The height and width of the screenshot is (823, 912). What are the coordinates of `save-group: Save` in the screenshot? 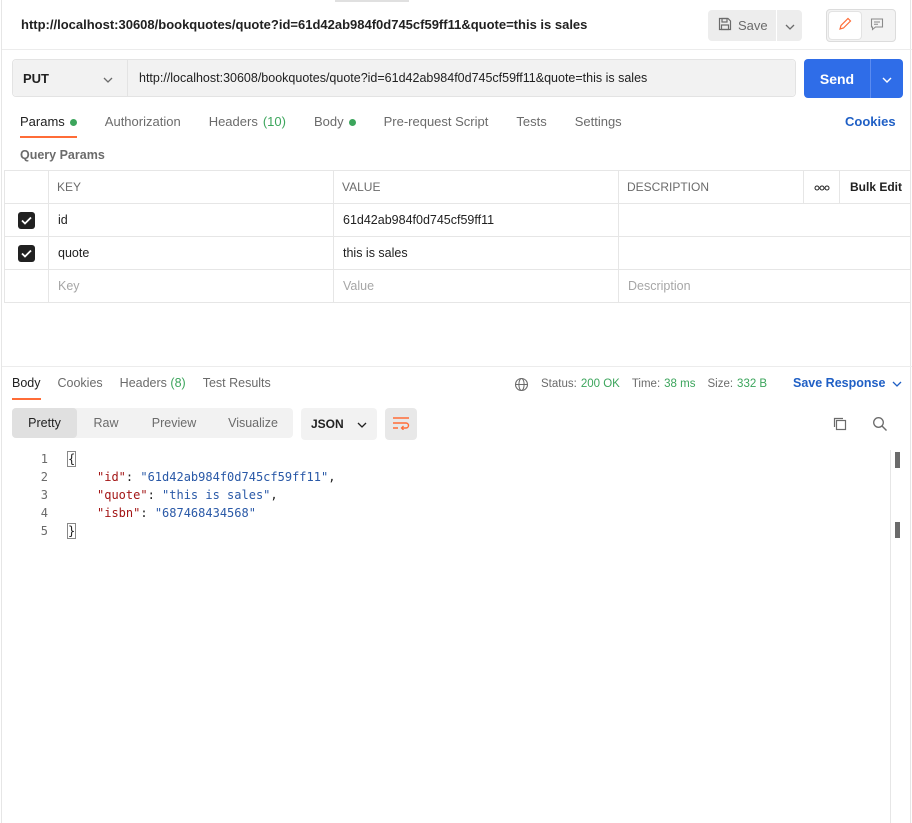 It's located at (755, 25).